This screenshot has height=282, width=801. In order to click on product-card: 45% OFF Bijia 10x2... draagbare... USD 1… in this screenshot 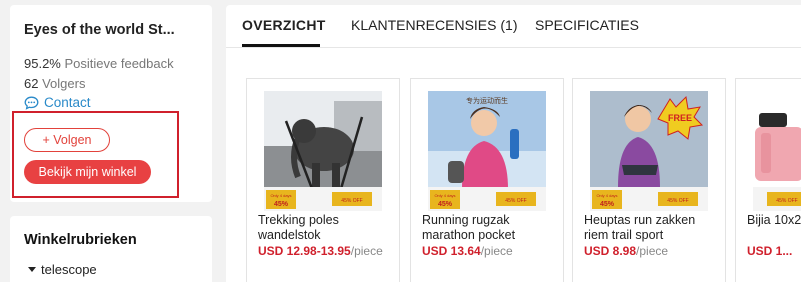, I will do `click(768, 180)`.